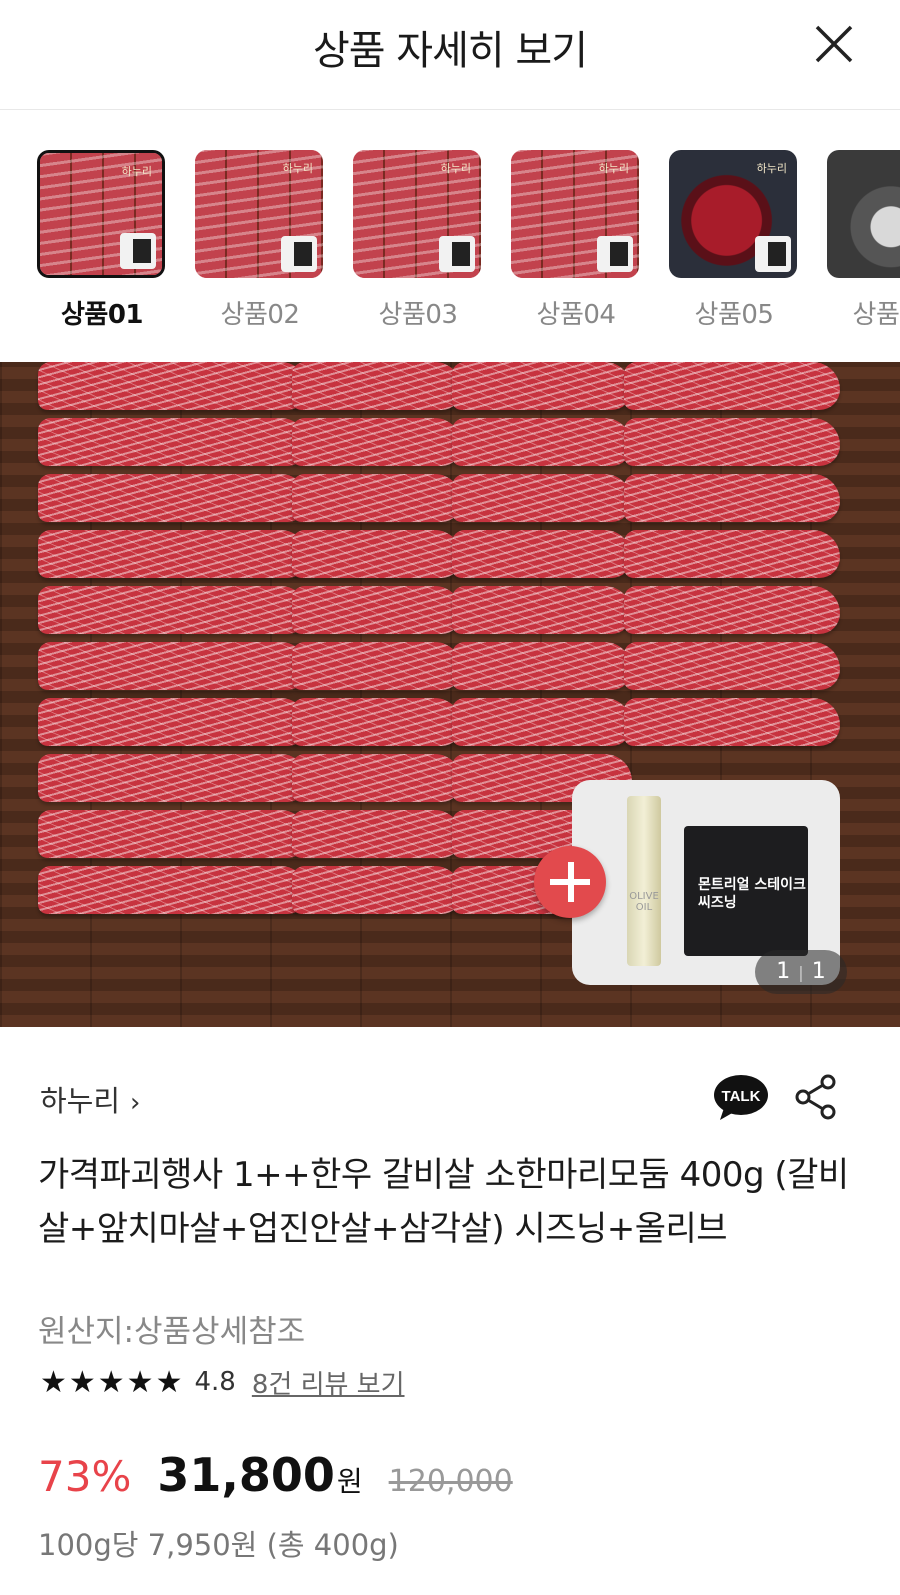 The width and height of the screenshot is (900, 1595). I want to click on thumbnail-item-04: 하누리 상품04, so click(576, 240).